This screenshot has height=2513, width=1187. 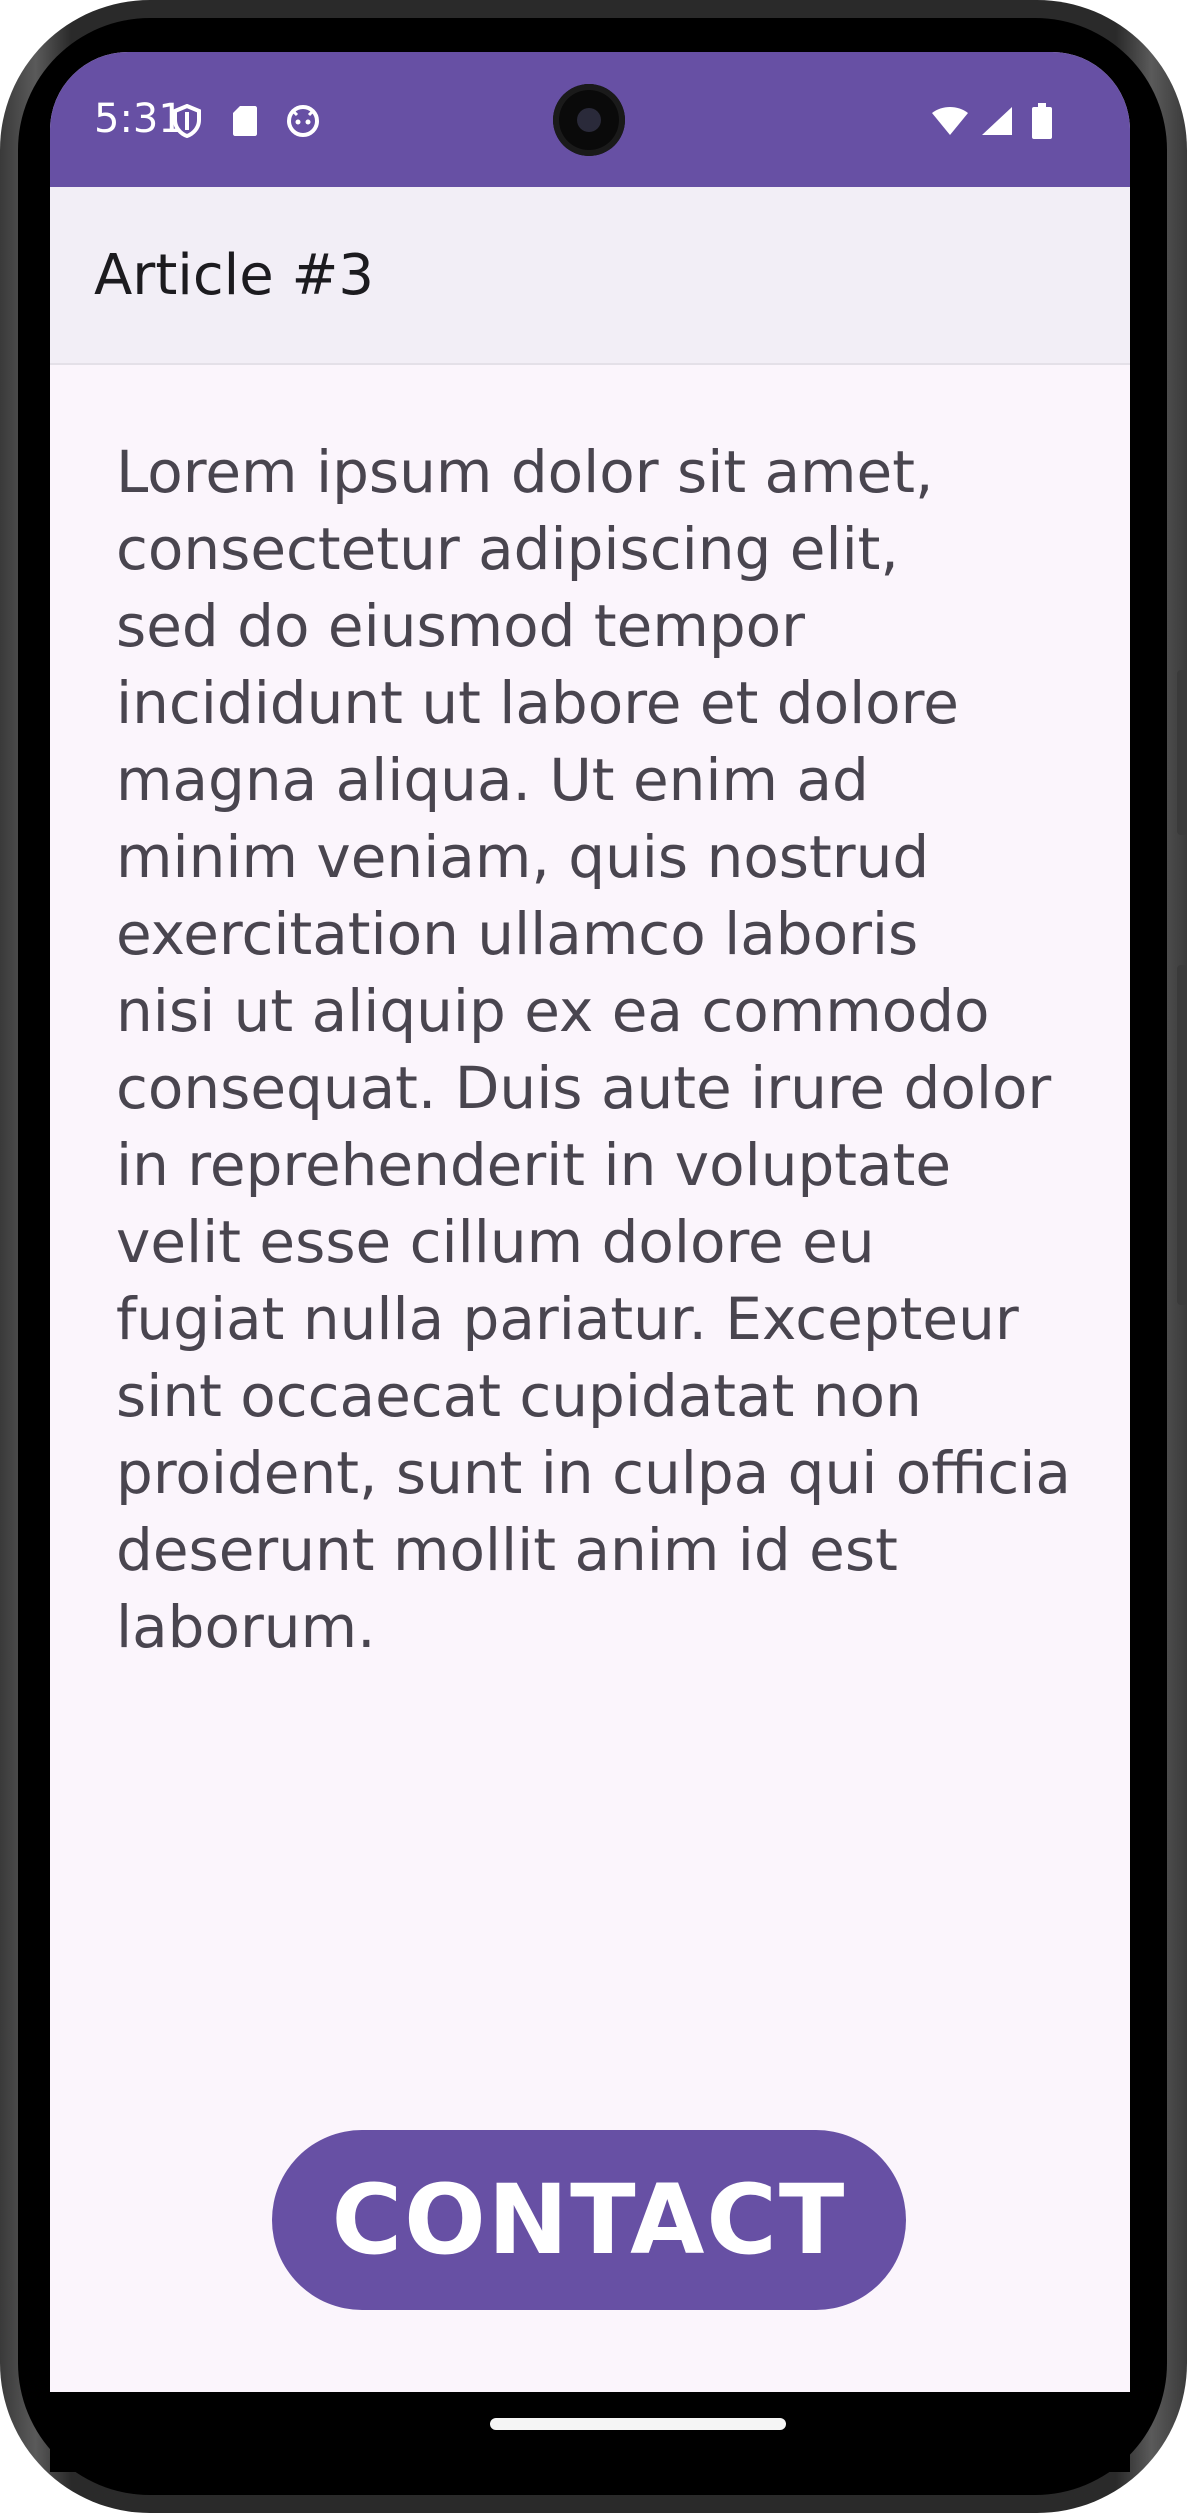 What do you see at coordinates (1182, 752) in the screenshot?
I see `power-button` at bounding box center [1182, 752].